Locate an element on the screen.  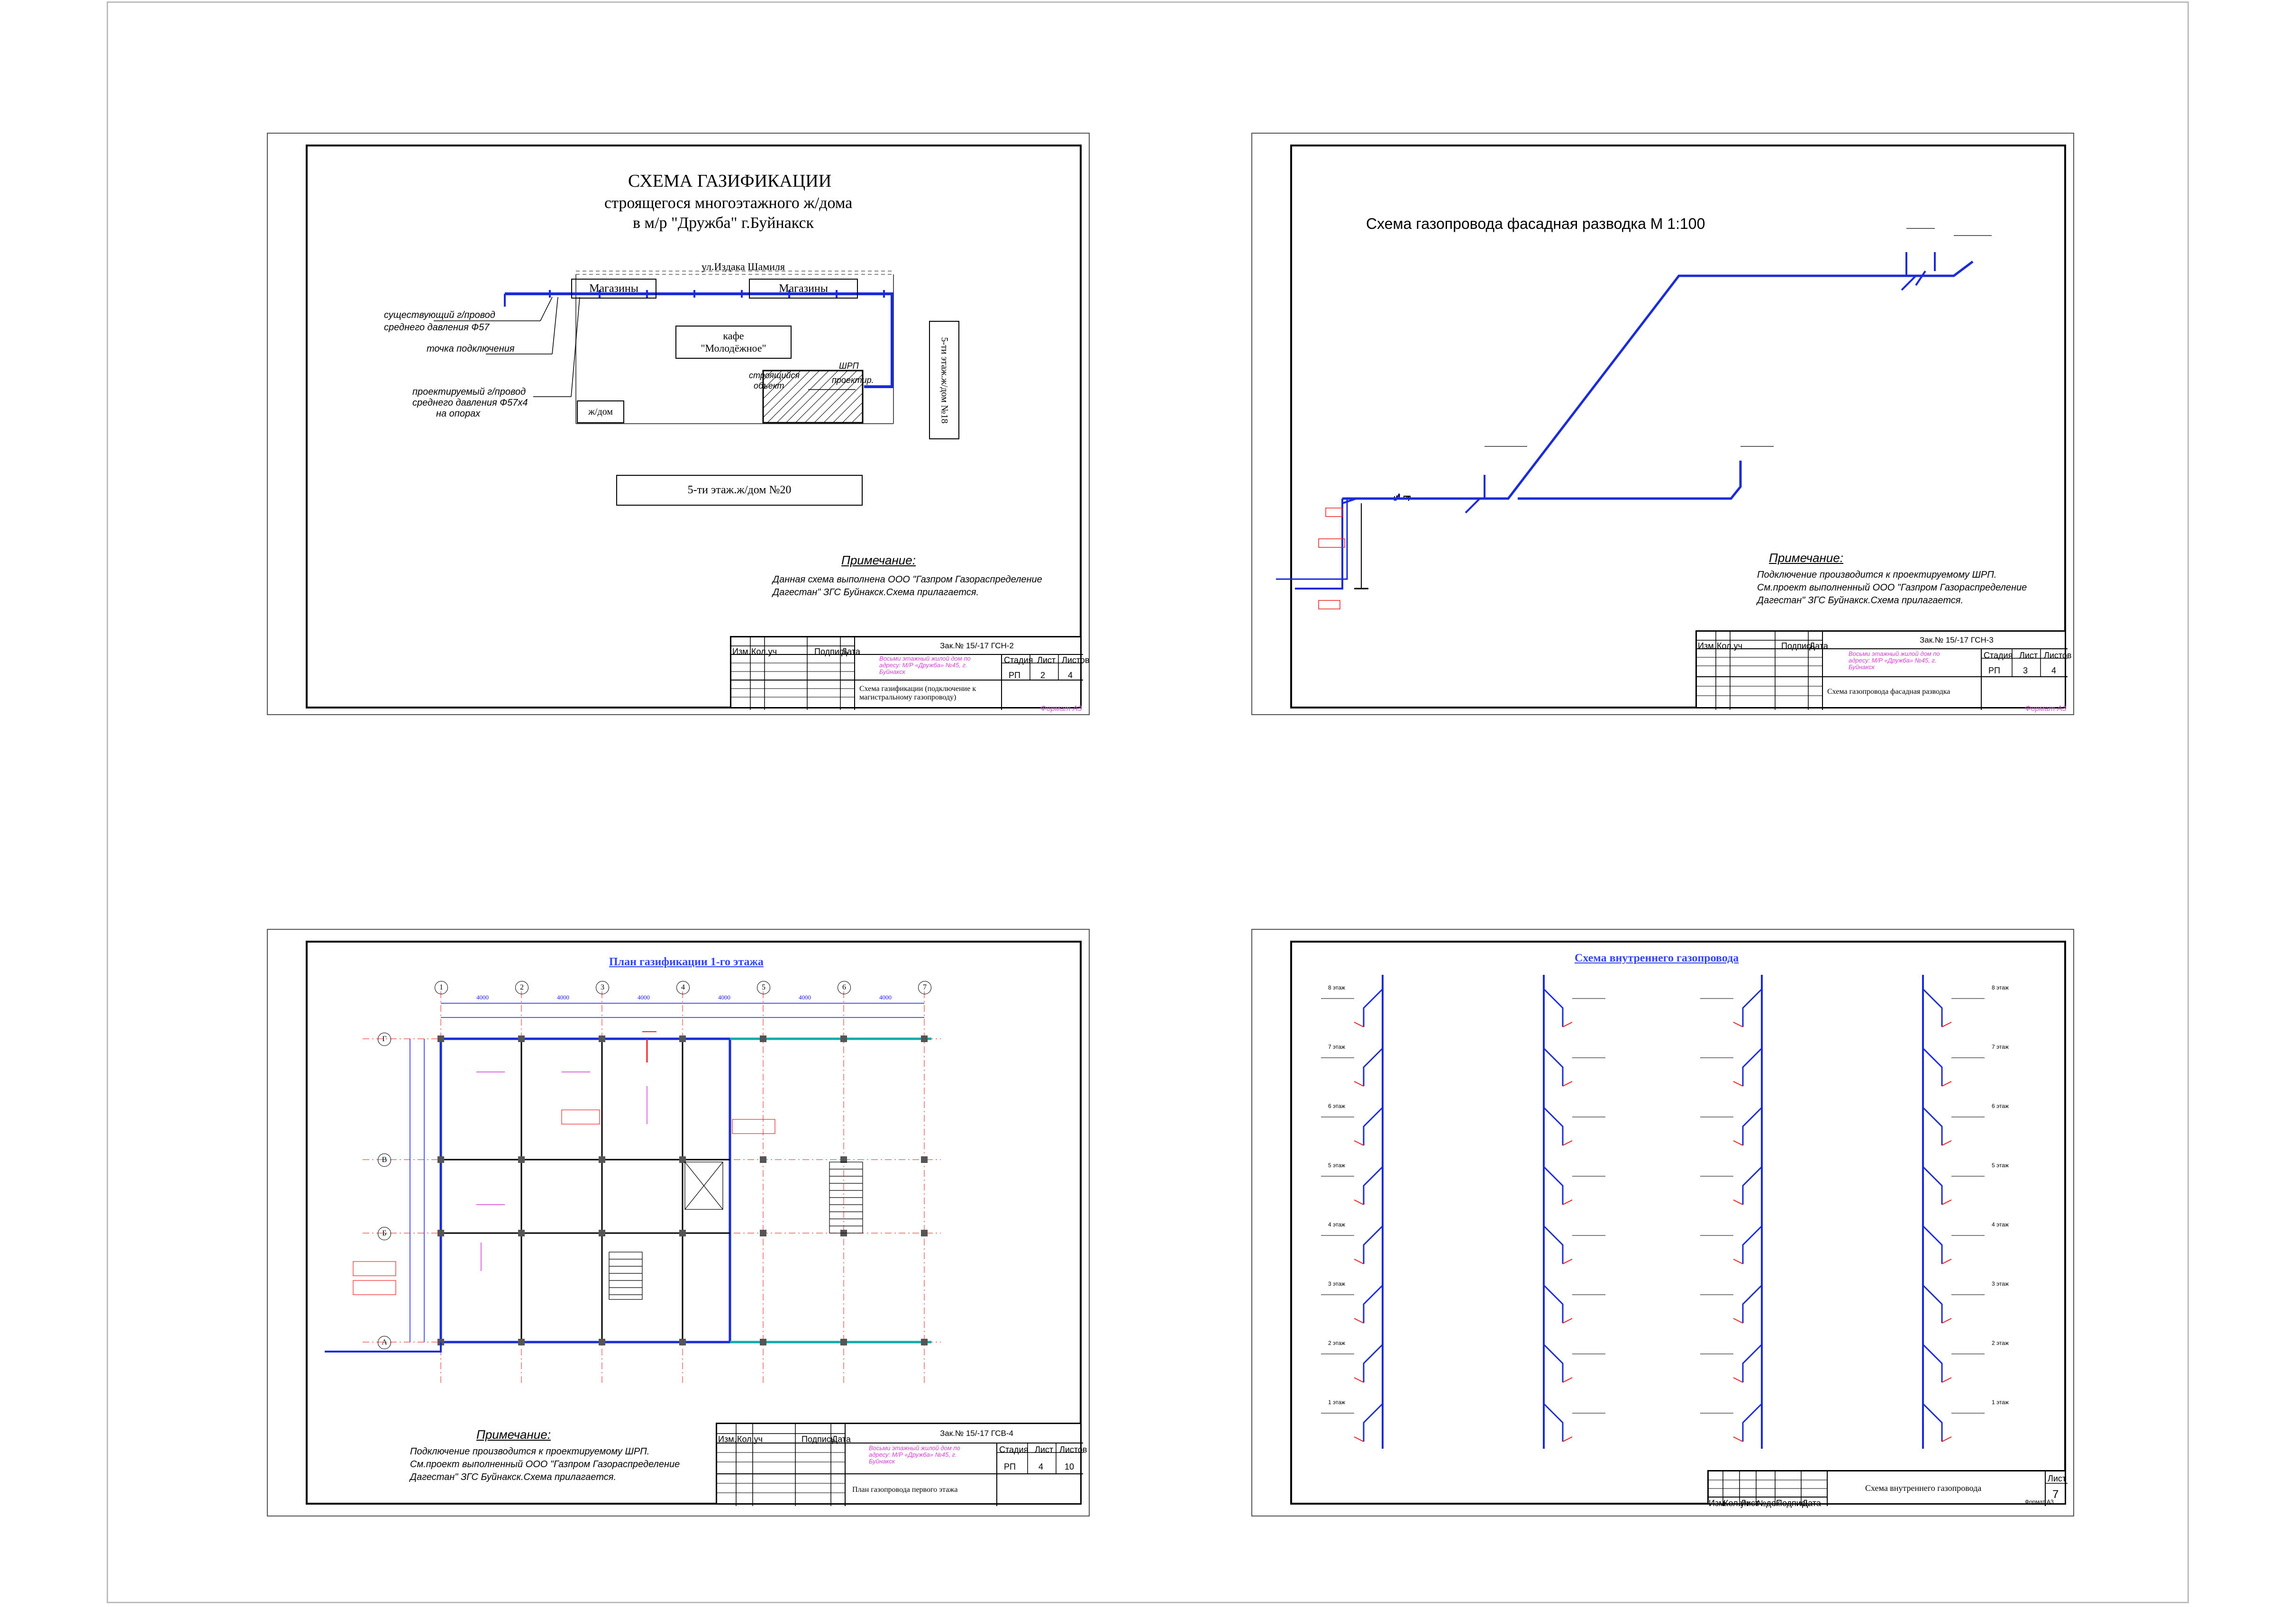
house18-label: 5-ти этаж.ж/дом №18 is located at coordinates (944, 380).